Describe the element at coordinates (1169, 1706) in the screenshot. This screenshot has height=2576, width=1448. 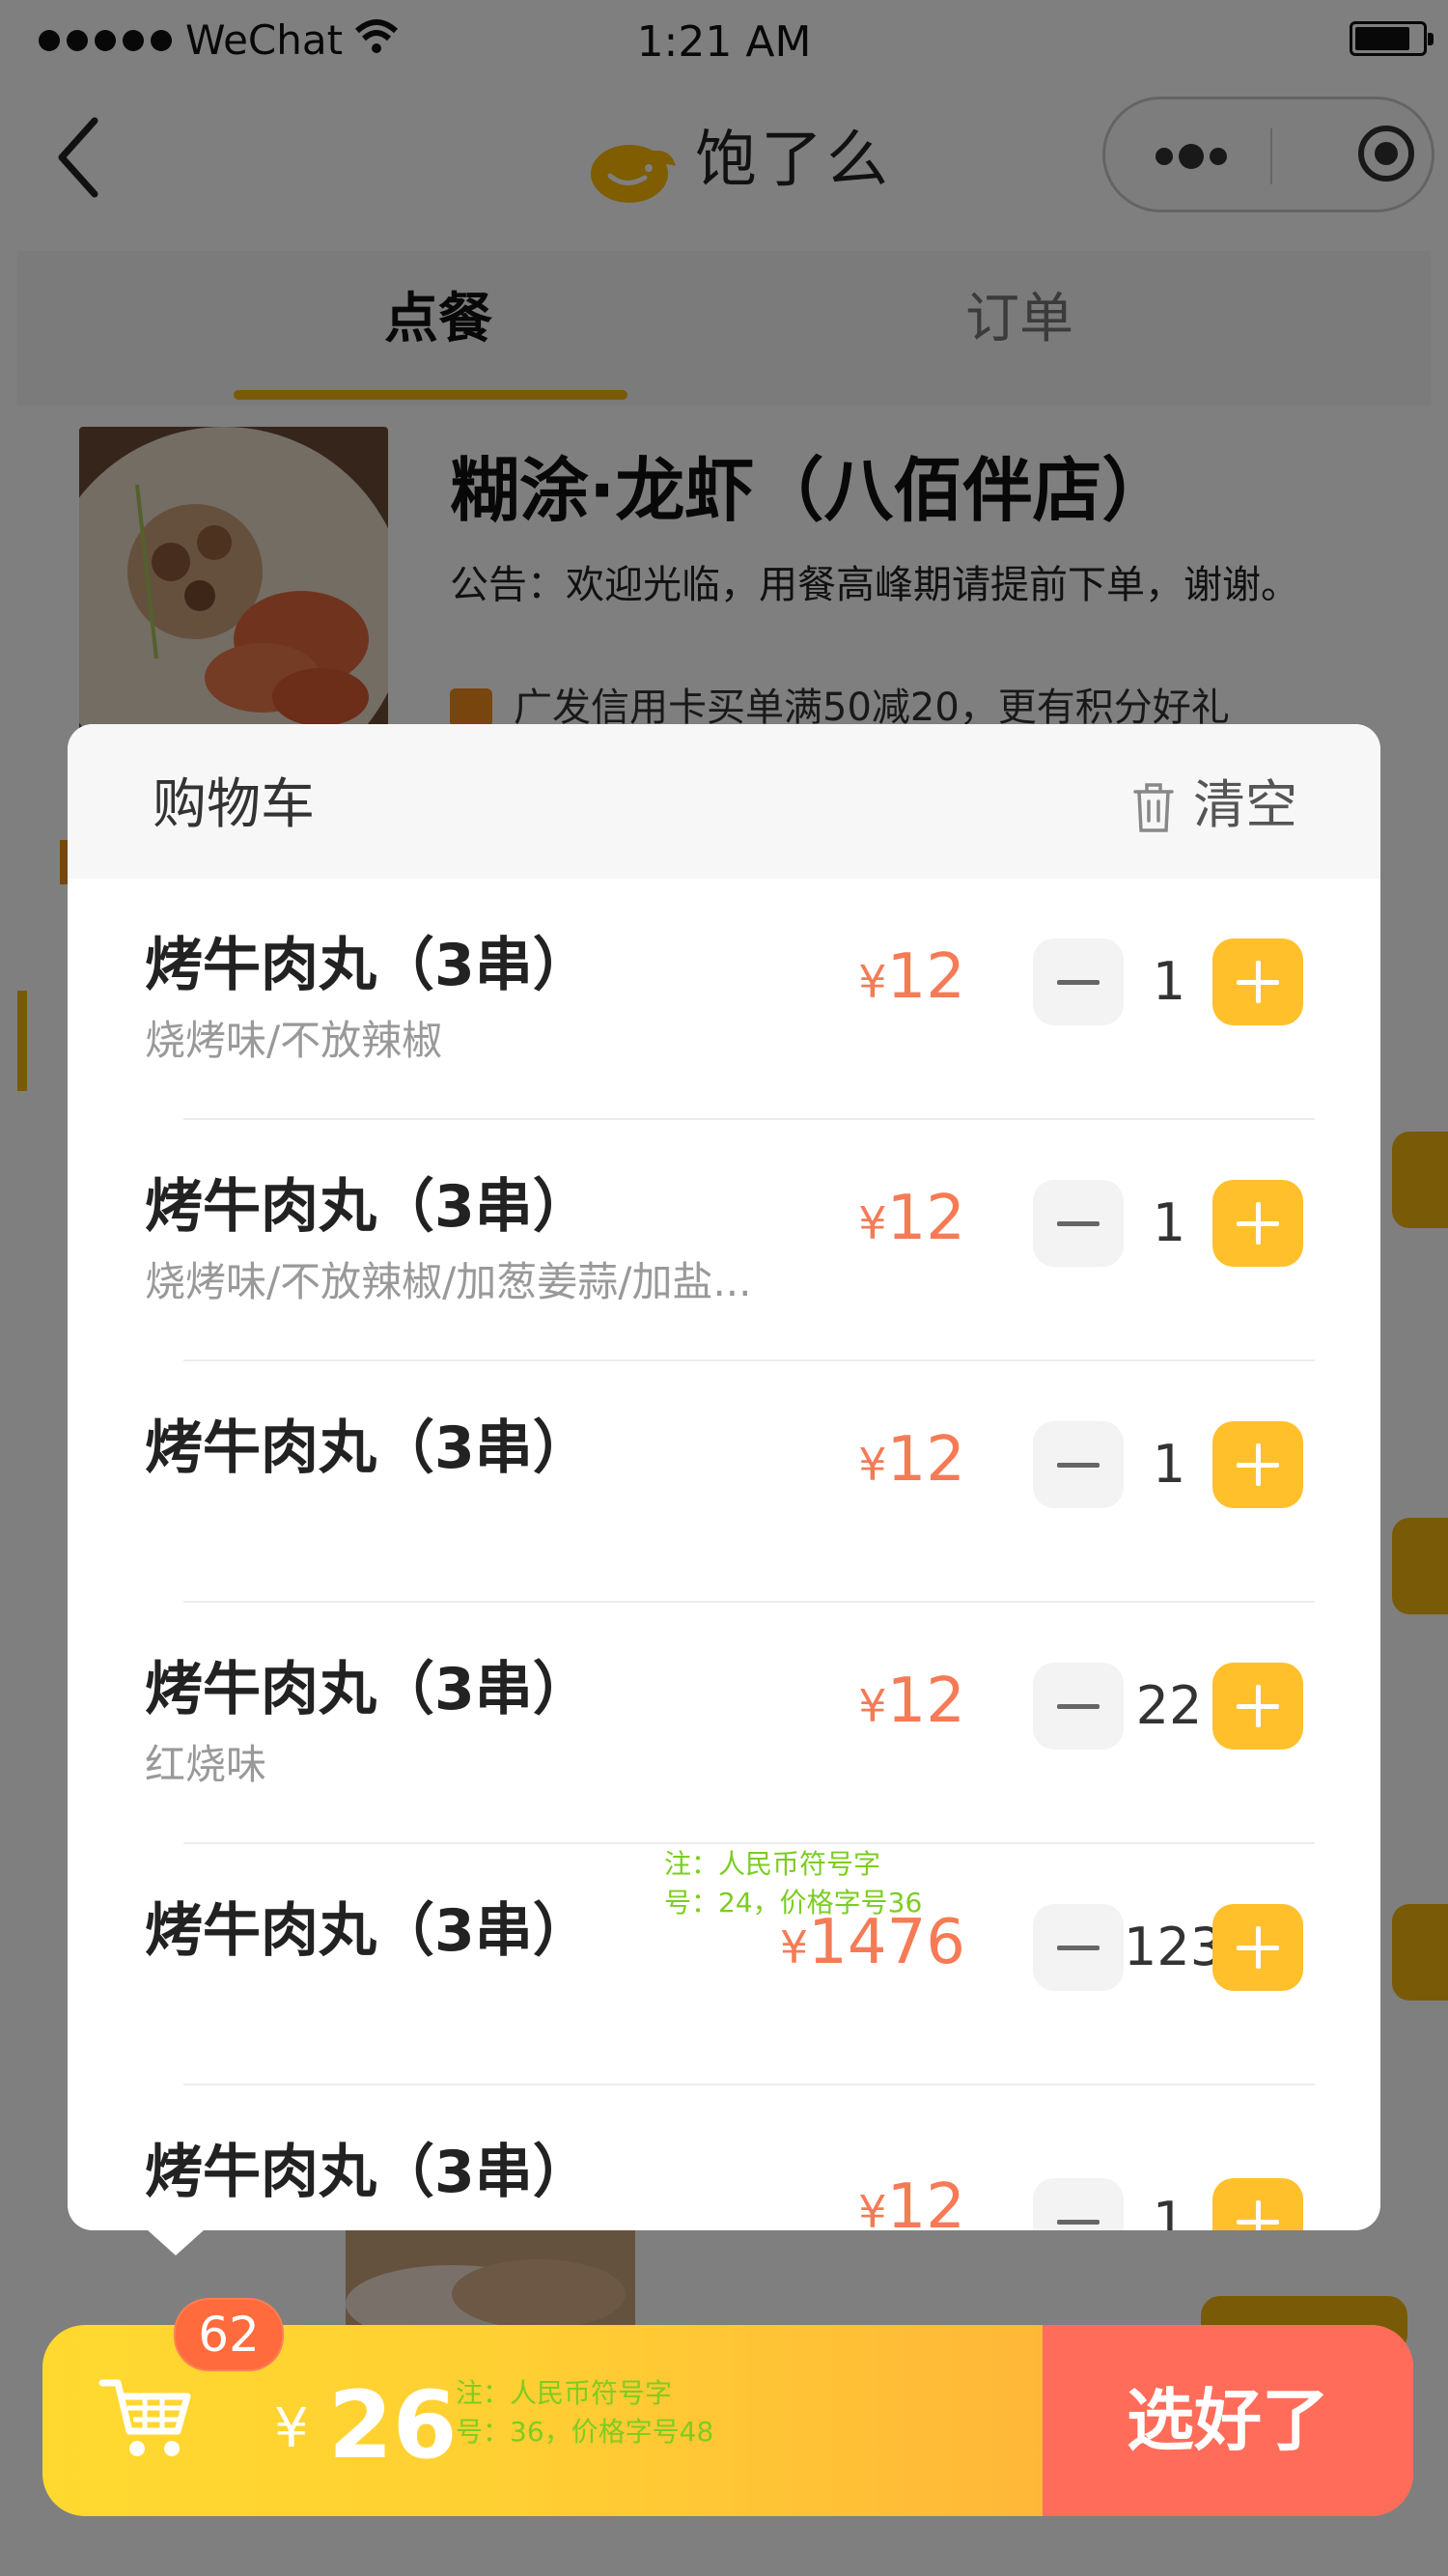
I see `item-quantity: 22` at that location.